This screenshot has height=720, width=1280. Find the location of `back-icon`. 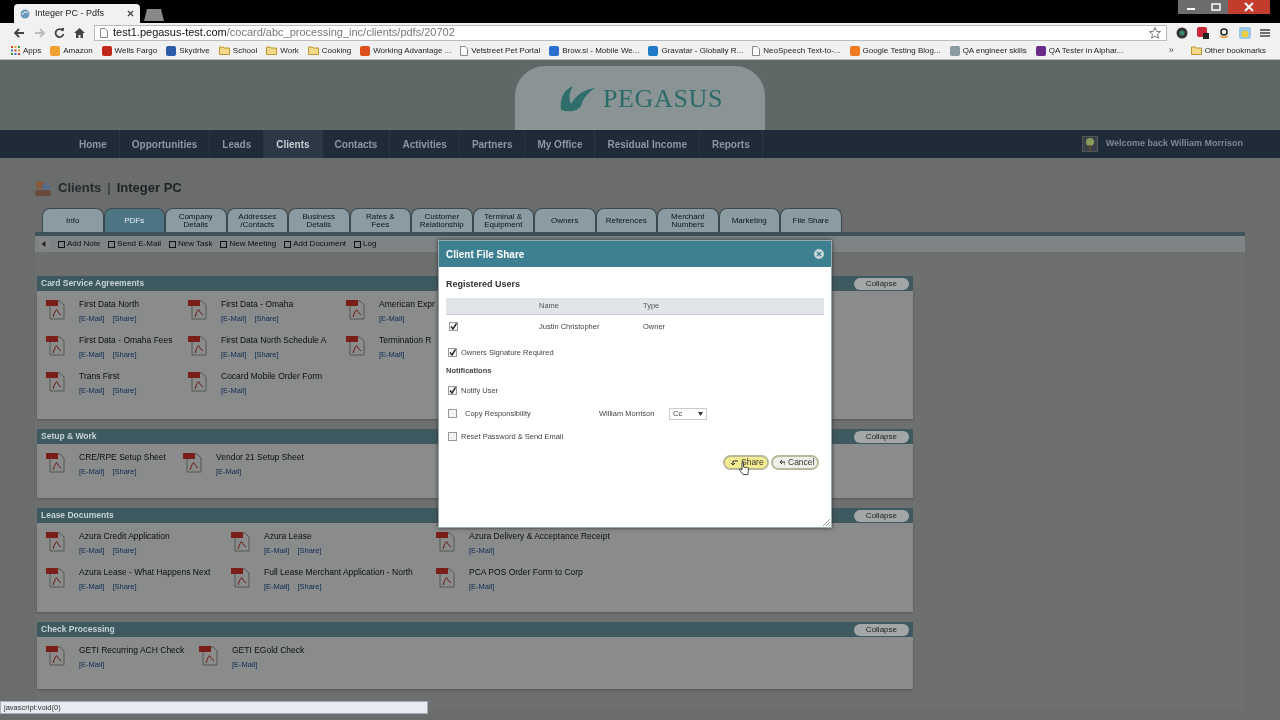

back-icon is located at coordinates (19, 32).